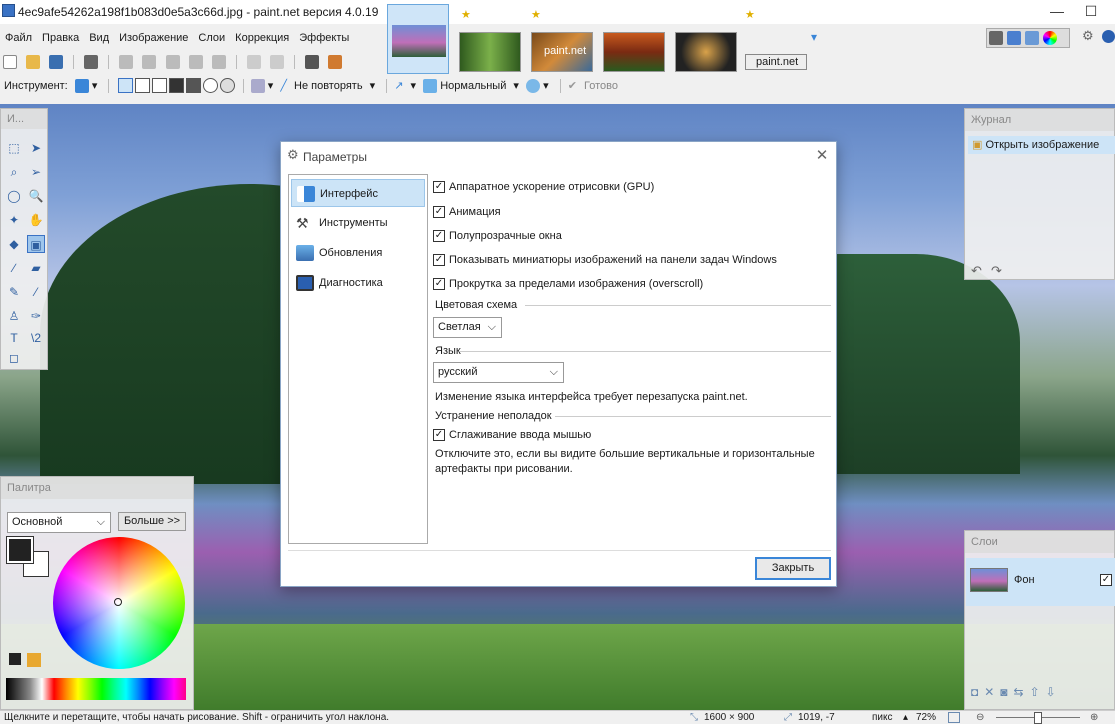 The height and width of the screenshot is (724, 1115). Describe the element at coordinates (14, 268) in the screenshot. I see `paintbrush-icon: ∕` at that location.